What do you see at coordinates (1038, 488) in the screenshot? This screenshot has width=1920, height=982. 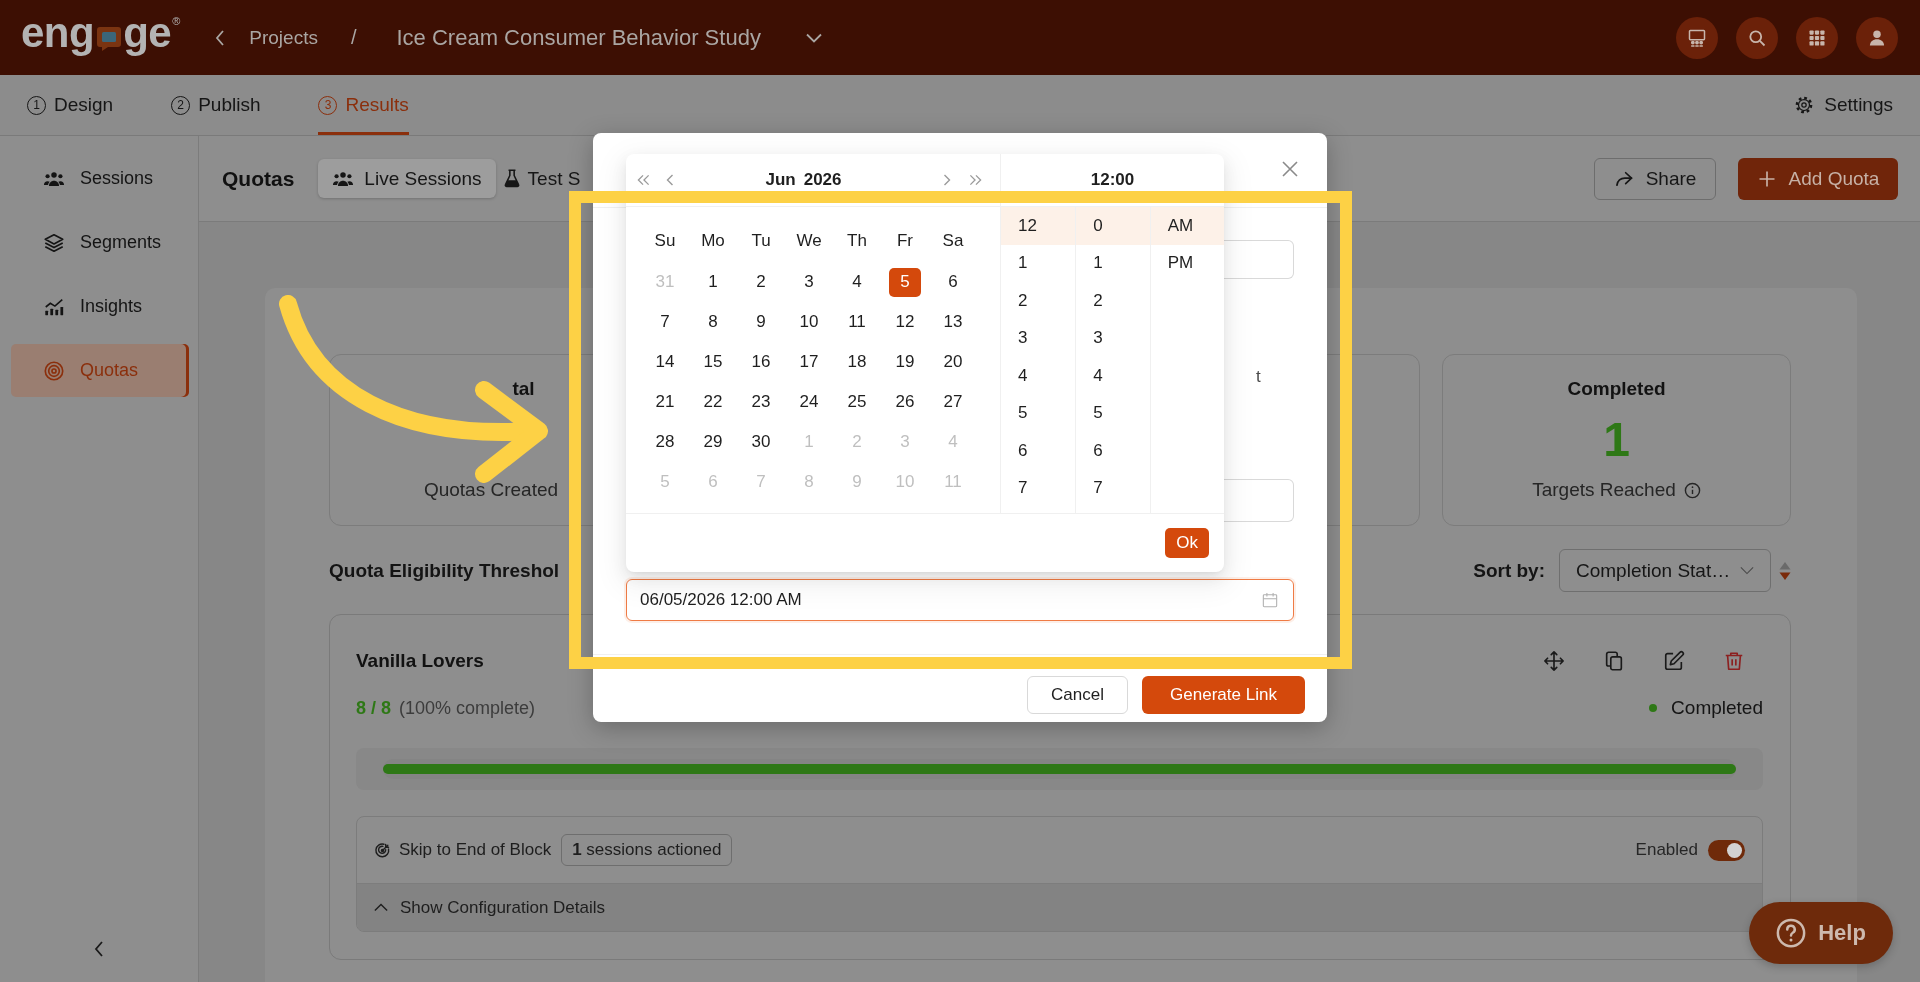 I see `hour-option: 7` at bounding box center [1038, 488].